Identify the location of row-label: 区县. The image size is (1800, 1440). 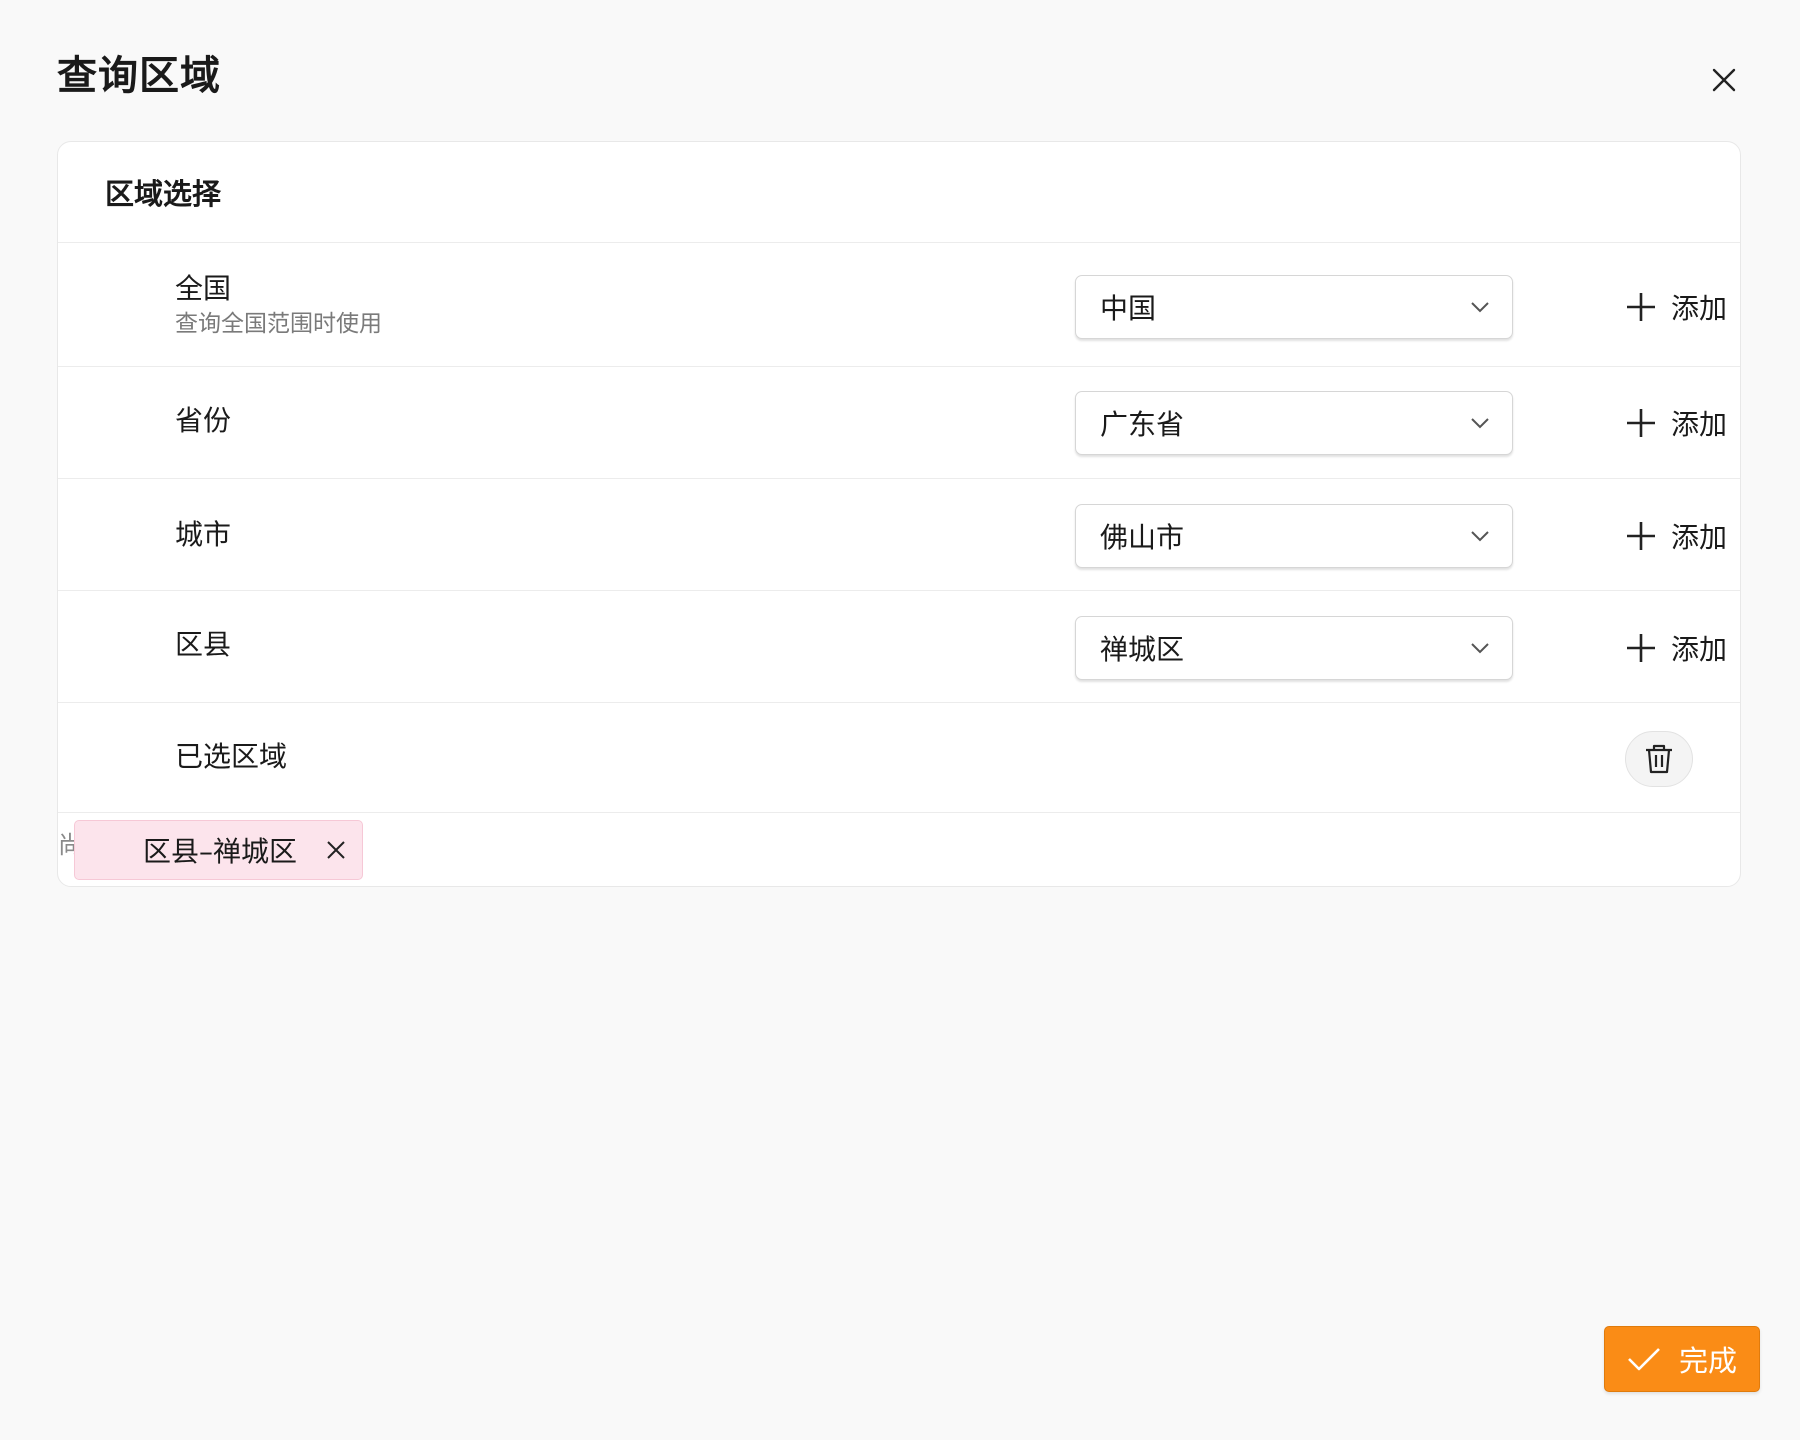
(203, 644).